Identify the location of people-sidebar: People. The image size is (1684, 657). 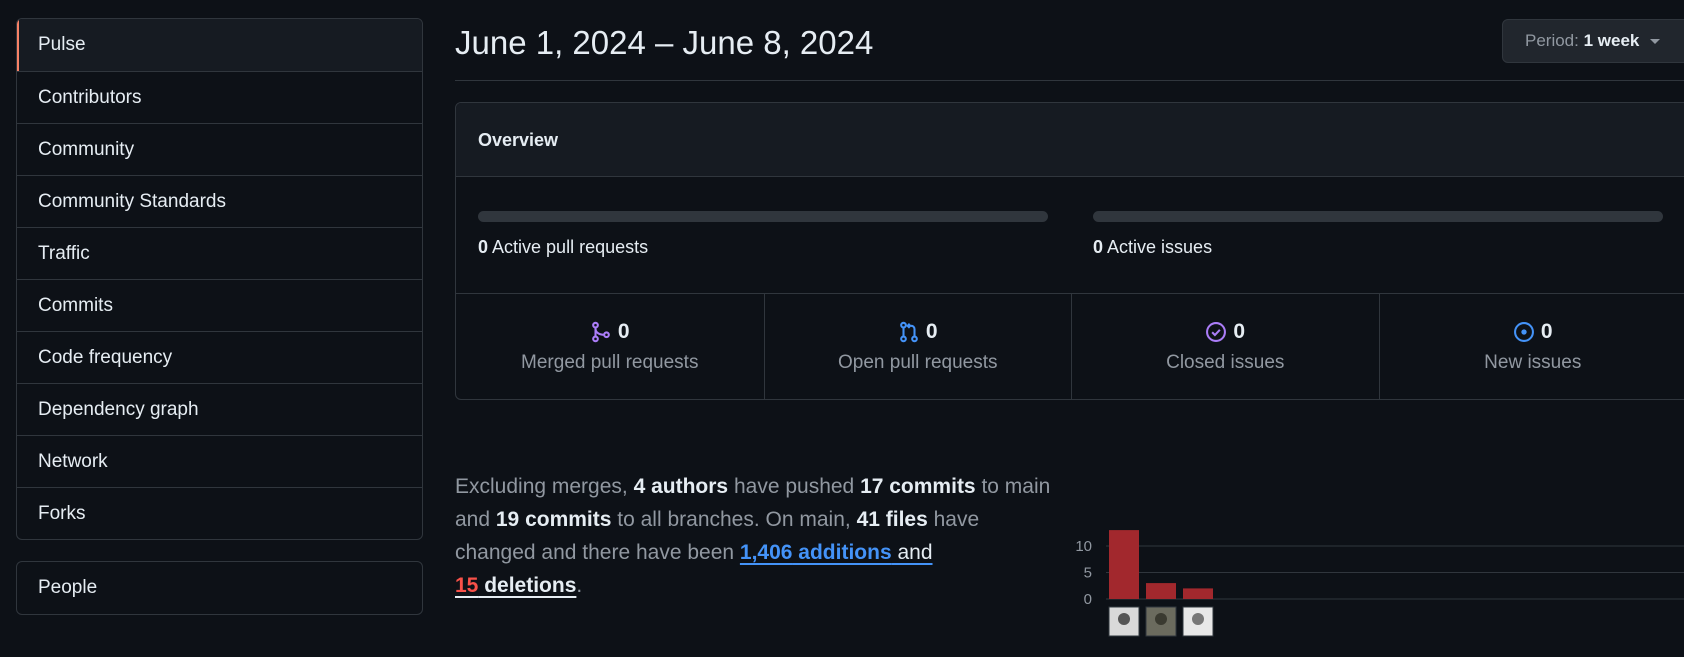
(219, 588).